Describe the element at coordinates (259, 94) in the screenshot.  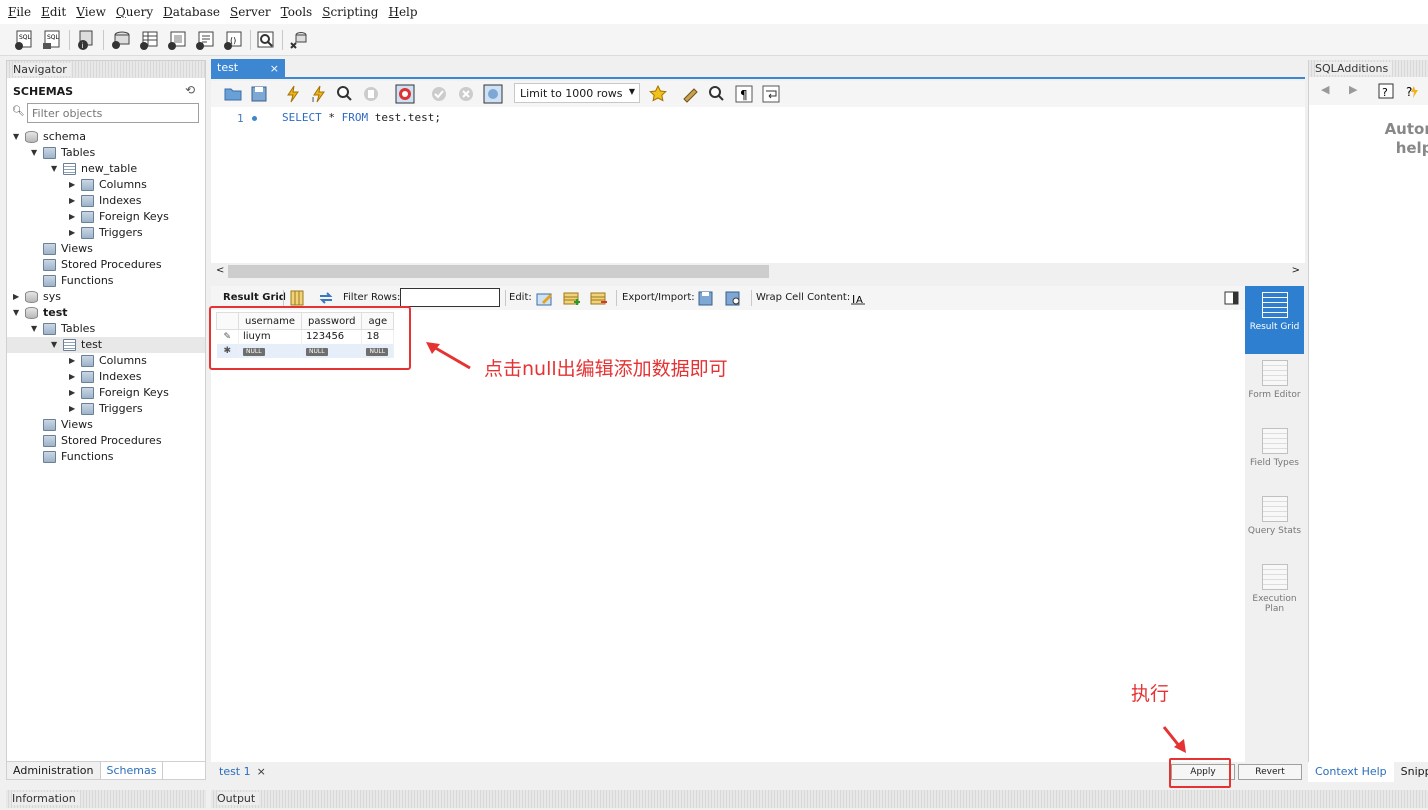
I see `save-icon` at that location.